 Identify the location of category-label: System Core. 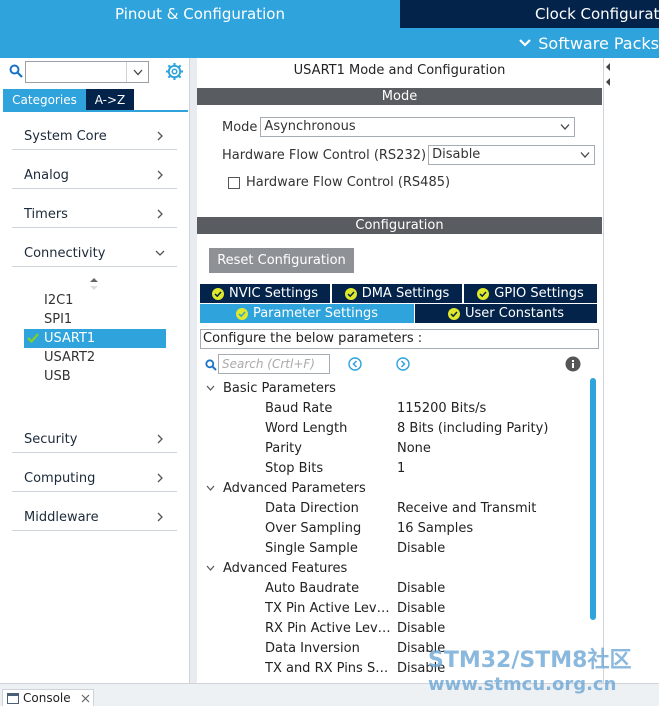
(65, 136).